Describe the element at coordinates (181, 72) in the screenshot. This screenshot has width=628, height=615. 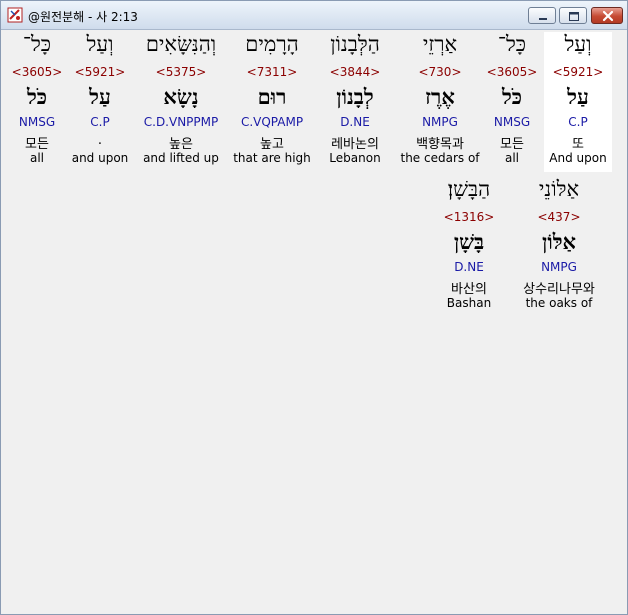
I see `strong-number: <5375>` at that location.